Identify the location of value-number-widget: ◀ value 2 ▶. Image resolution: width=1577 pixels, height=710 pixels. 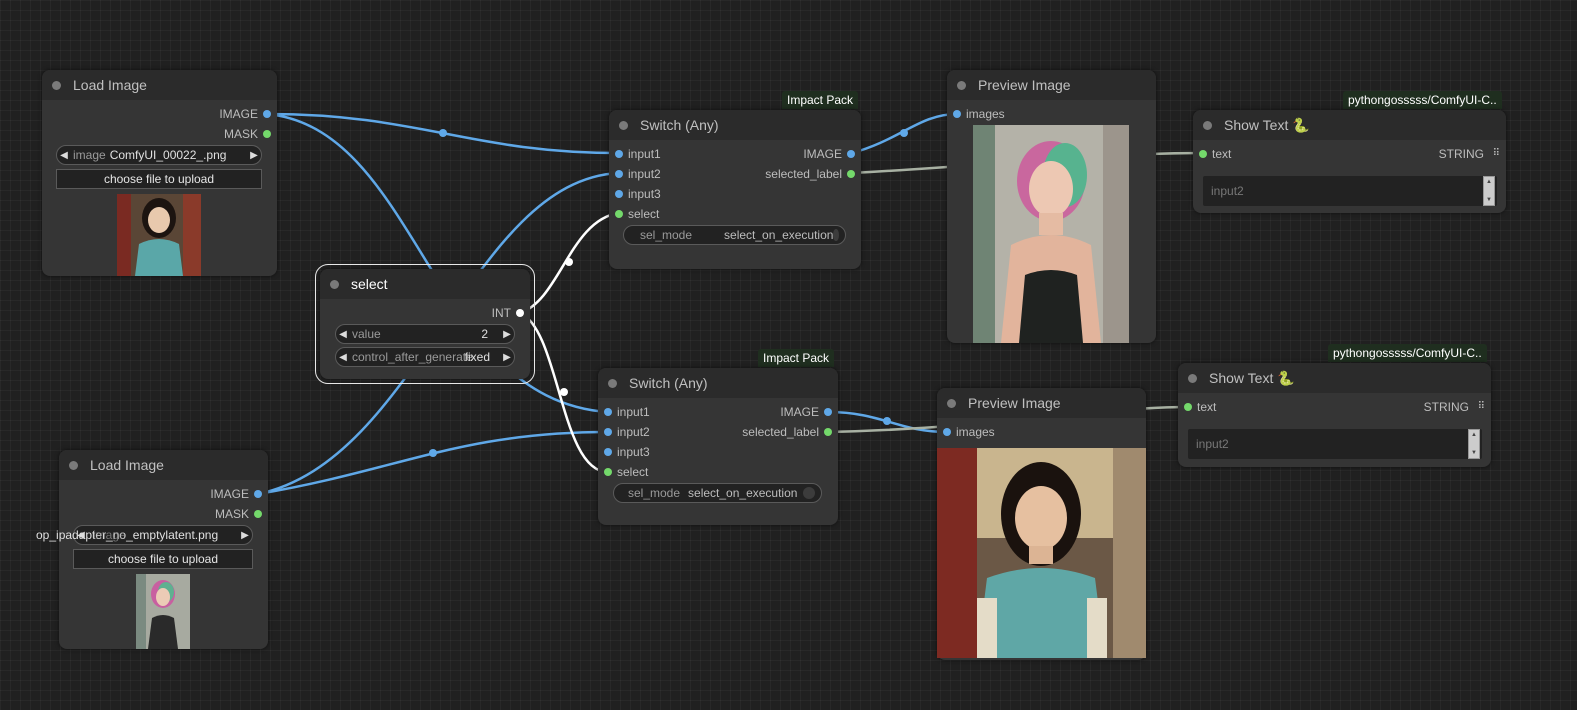
(425, 334).